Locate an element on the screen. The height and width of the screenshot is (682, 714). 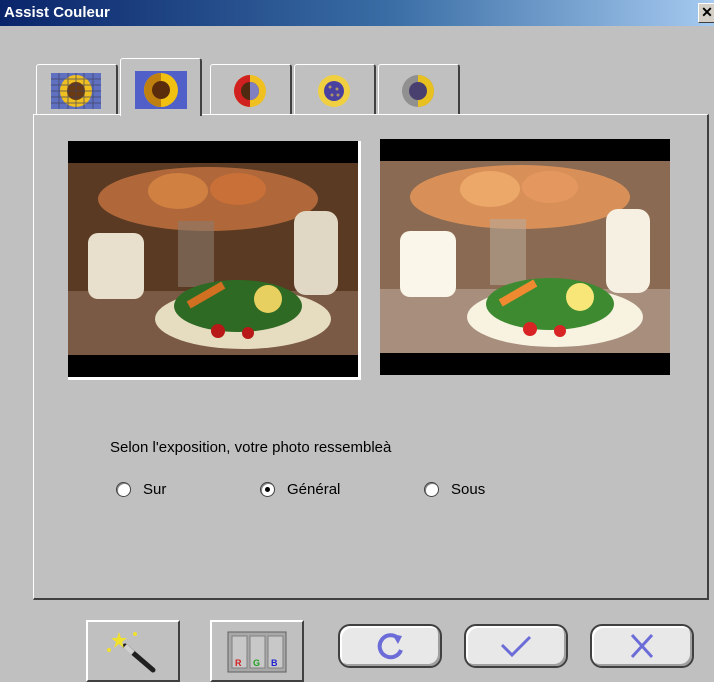
rgb-adjust-button: R G B is located at coordinates (257, 651).